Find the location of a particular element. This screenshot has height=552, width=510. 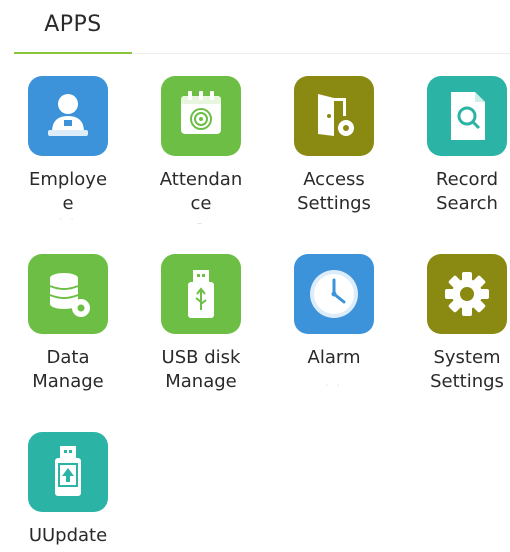

app-record-search: Record Search is located at coordinates (461, 146).